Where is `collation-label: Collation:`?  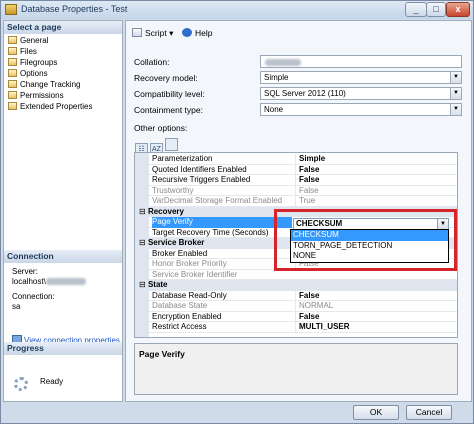 collation-label: Collation: is located at coordinates (152, 62).